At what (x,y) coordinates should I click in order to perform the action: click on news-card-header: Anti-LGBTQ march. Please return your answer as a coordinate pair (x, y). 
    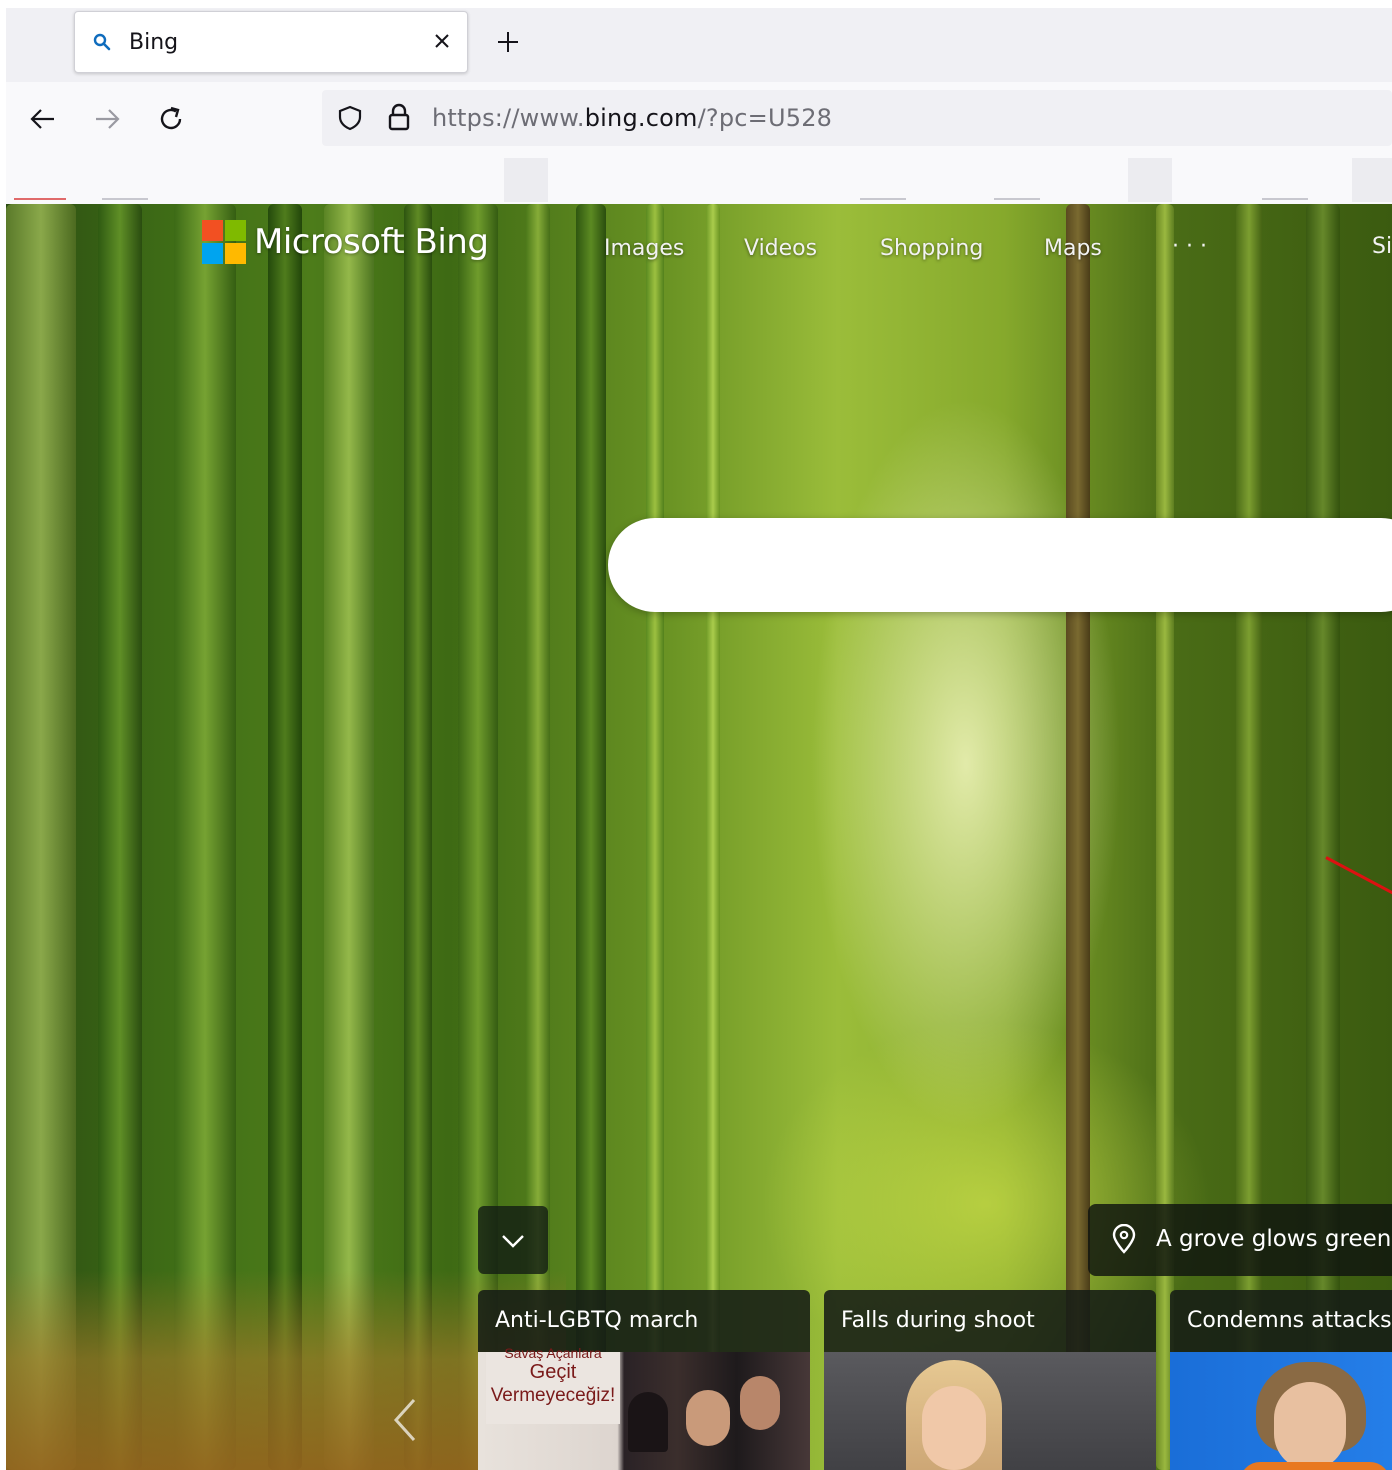
    Looking at the image, I should click on (644, 1321).